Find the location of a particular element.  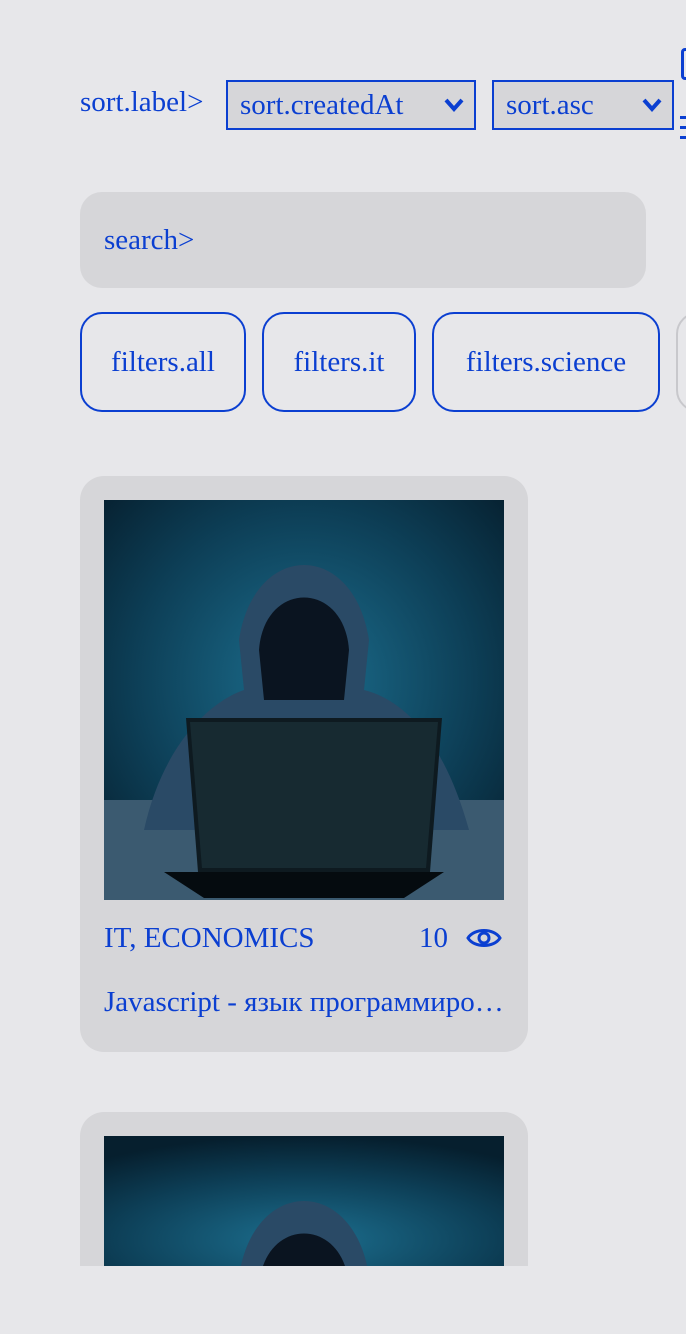

filter-chip-it: filters.it is located at coordinates (339, 362).